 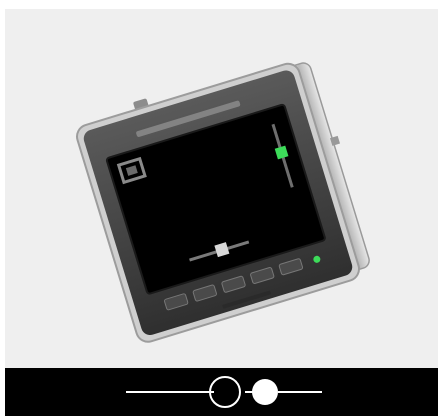 What do you see at coordinates (300, 392) in the screenshot?
I see `slider-line-right` at bounding box center [300, 392].